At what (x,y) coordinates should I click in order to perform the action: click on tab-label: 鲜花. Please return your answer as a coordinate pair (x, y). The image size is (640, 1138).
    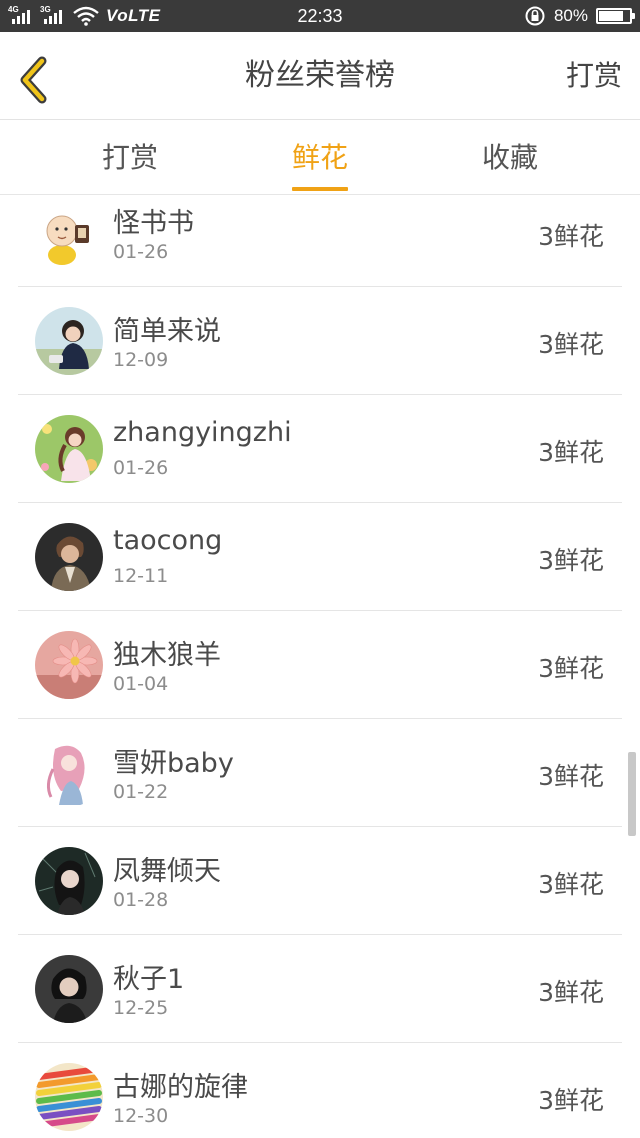
    Looking at the image, I should click on (319, 157).